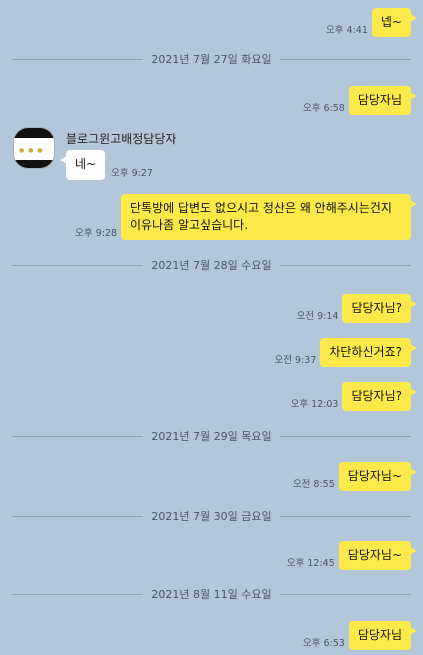  I want to click on message-row: 오후 4:41 넵~, so click(372, 22).